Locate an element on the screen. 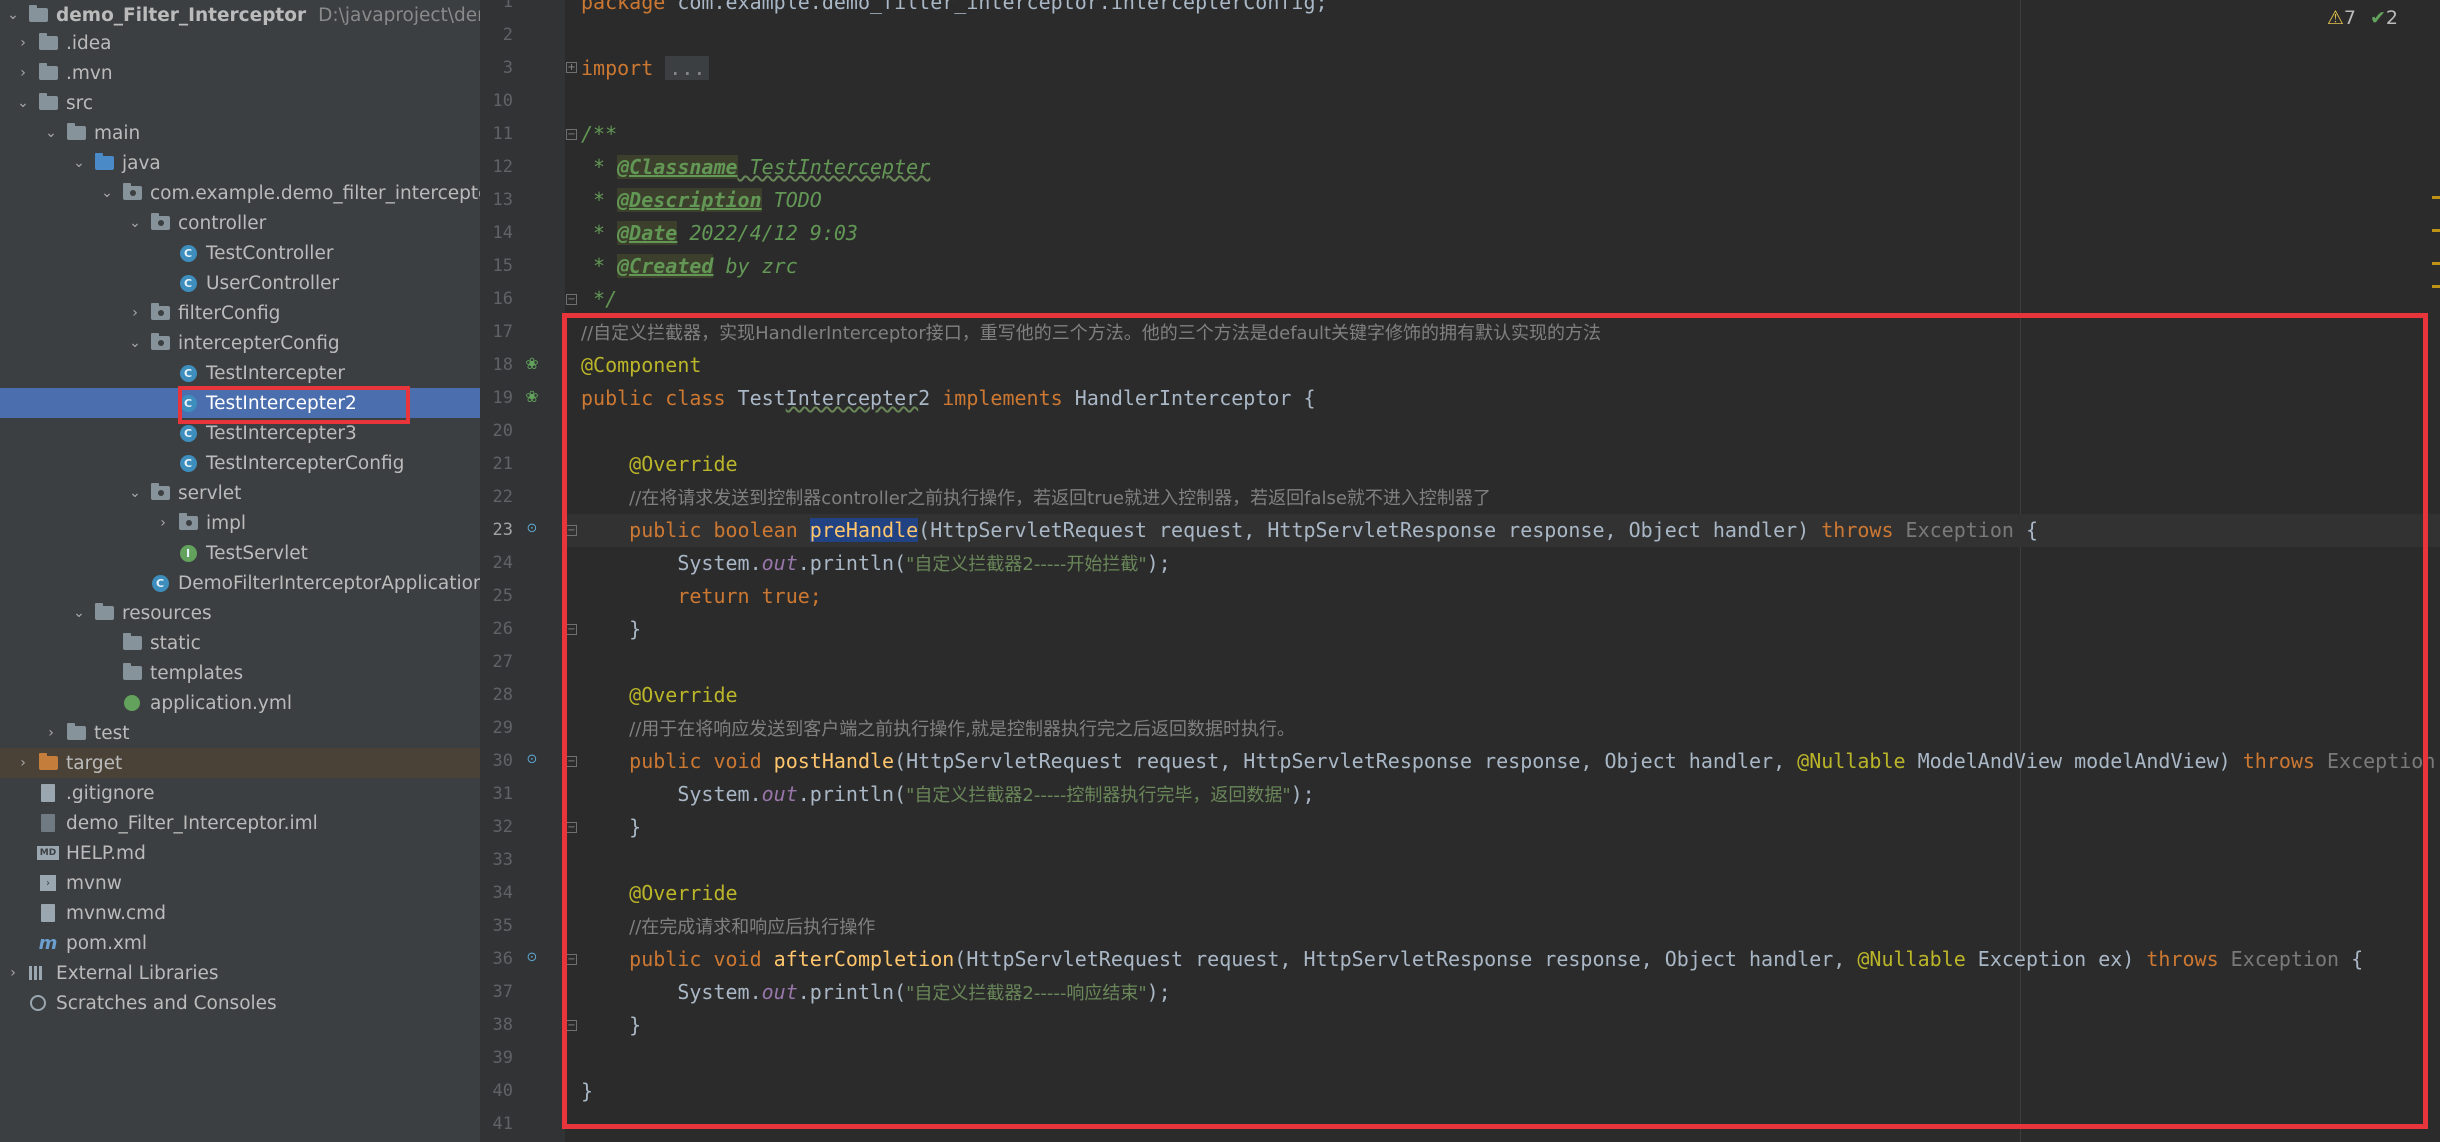 The height and width of the screenshot is (1142, 2440). line-number: 2 is located at coordinates (507, 35).